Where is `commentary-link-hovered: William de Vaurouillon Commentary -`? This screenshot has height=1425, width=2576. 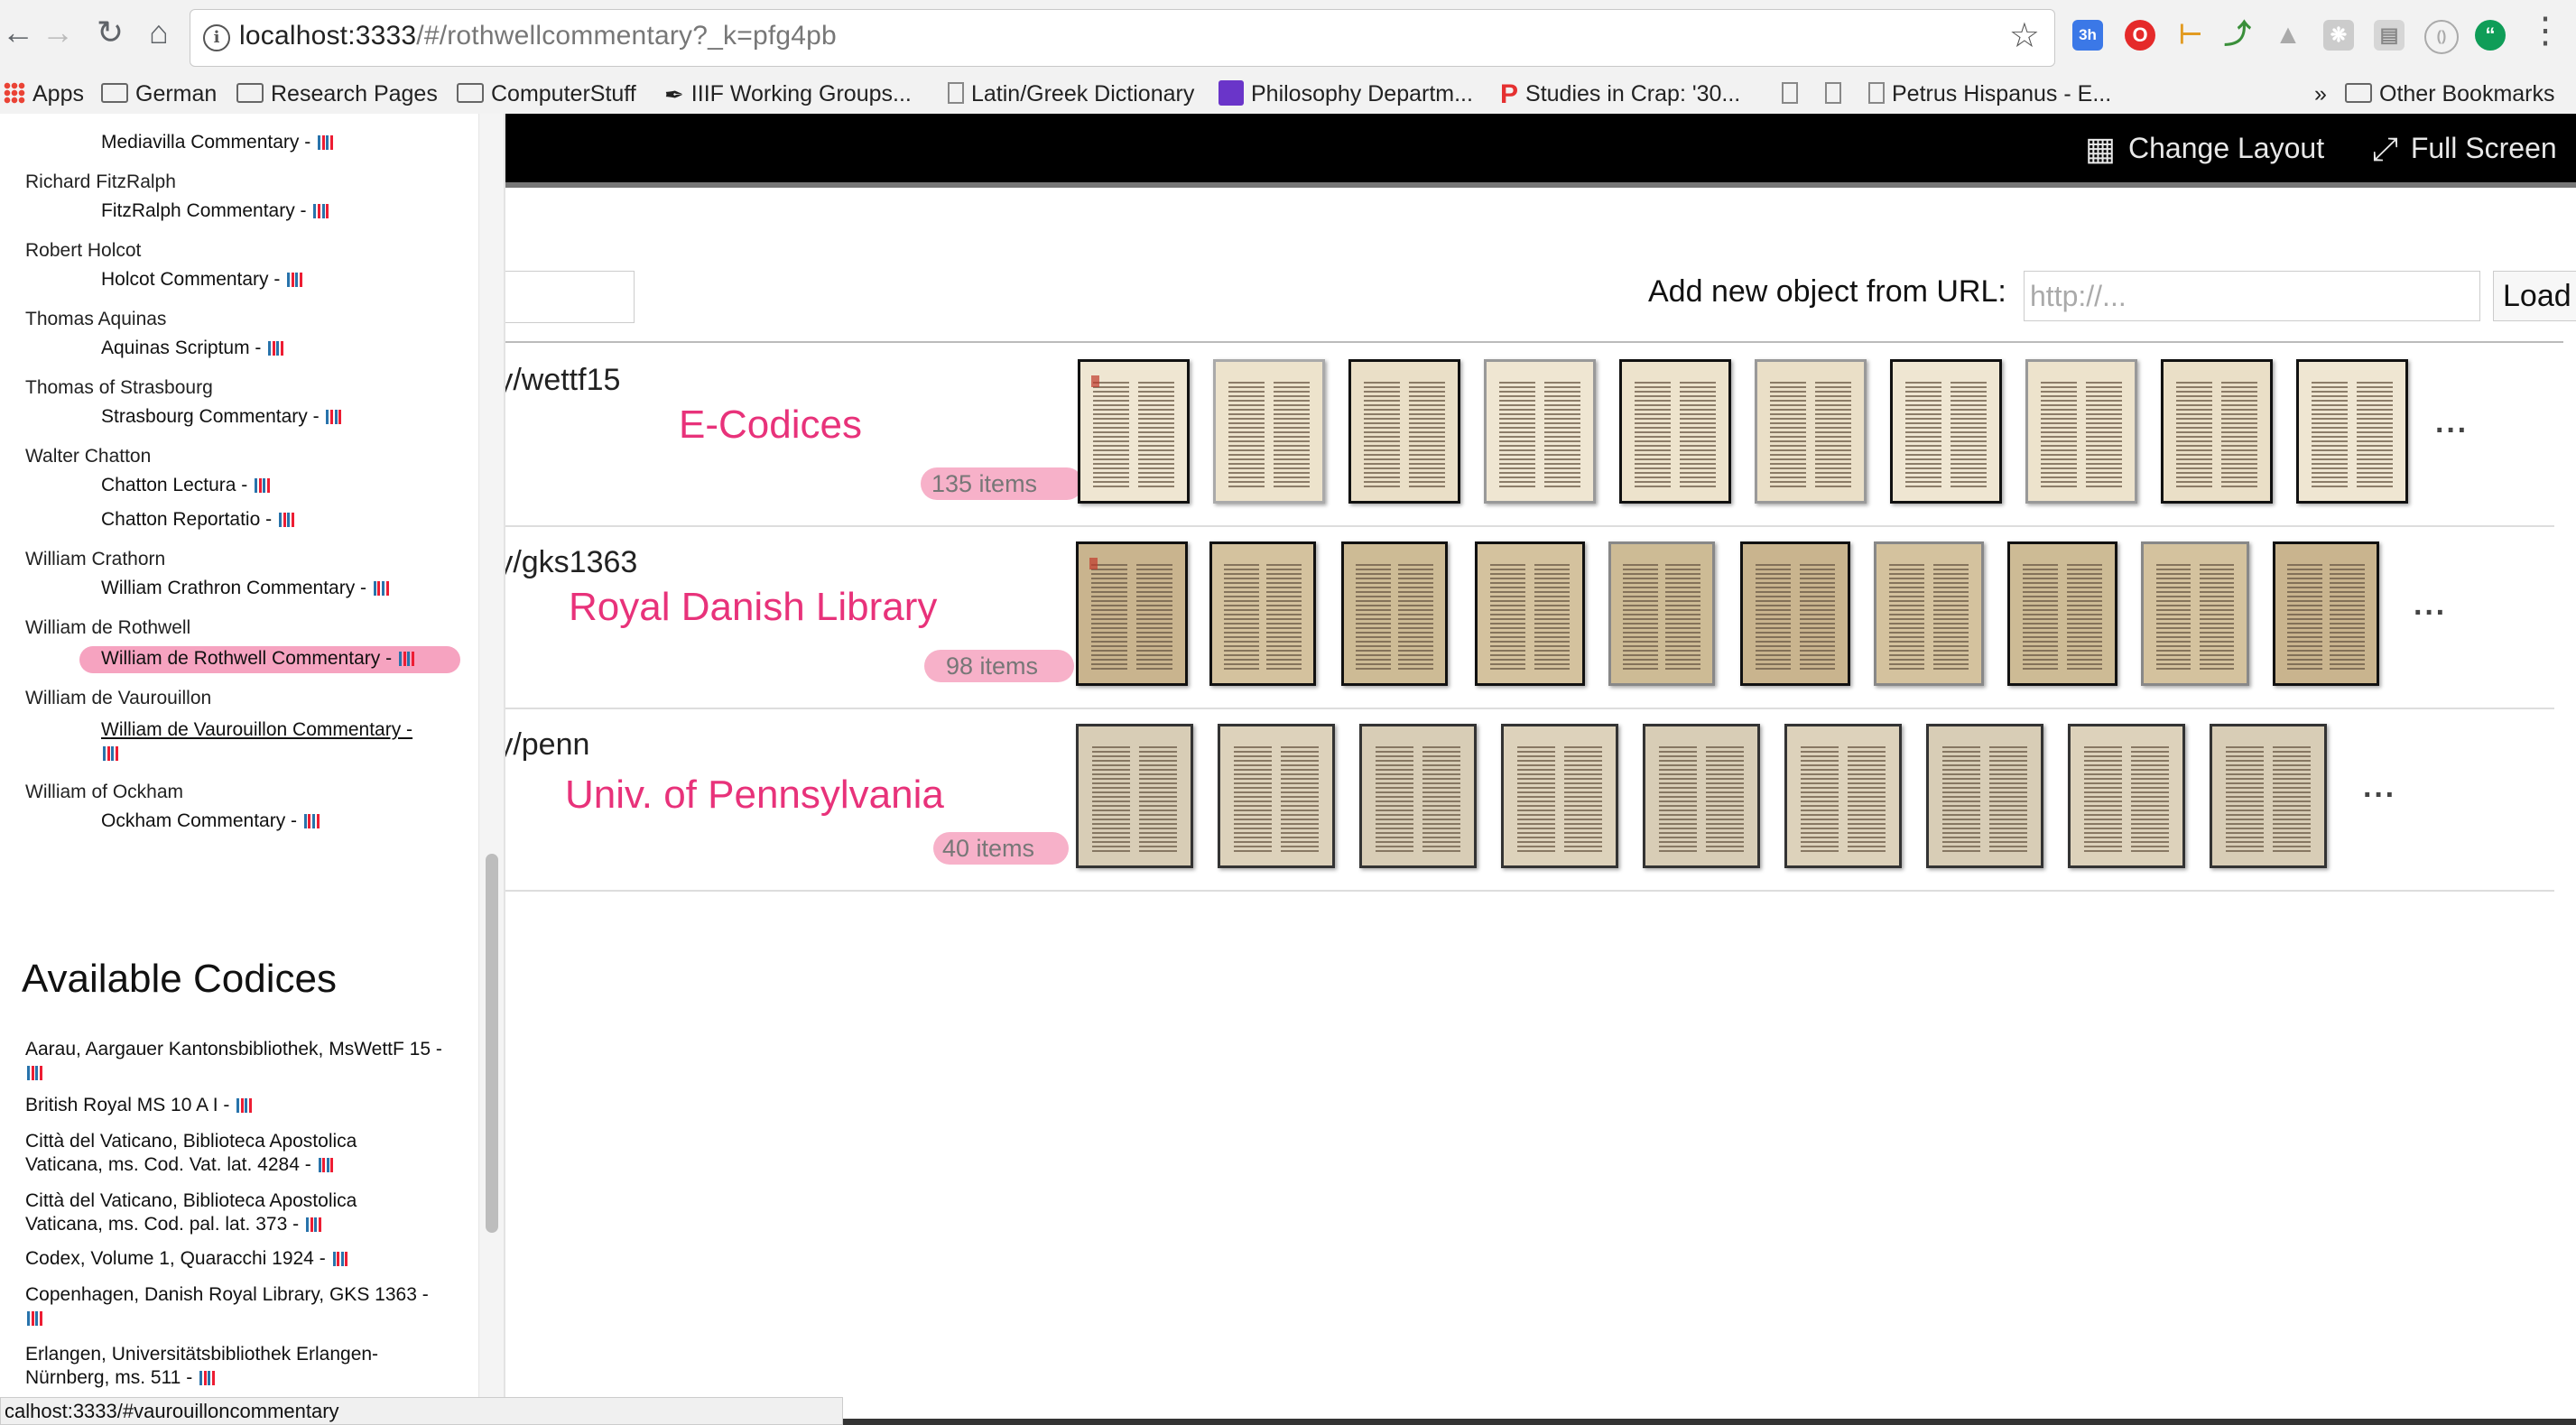 commentary-link-hovered: William de Vaurouillon Commentary - is located at coordinates (272, 741).